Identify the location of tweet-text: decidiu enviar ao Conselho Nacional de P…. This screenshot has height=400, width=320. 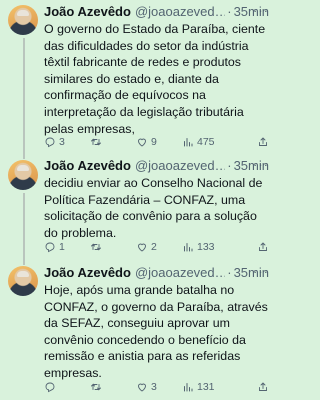
(153, 208).